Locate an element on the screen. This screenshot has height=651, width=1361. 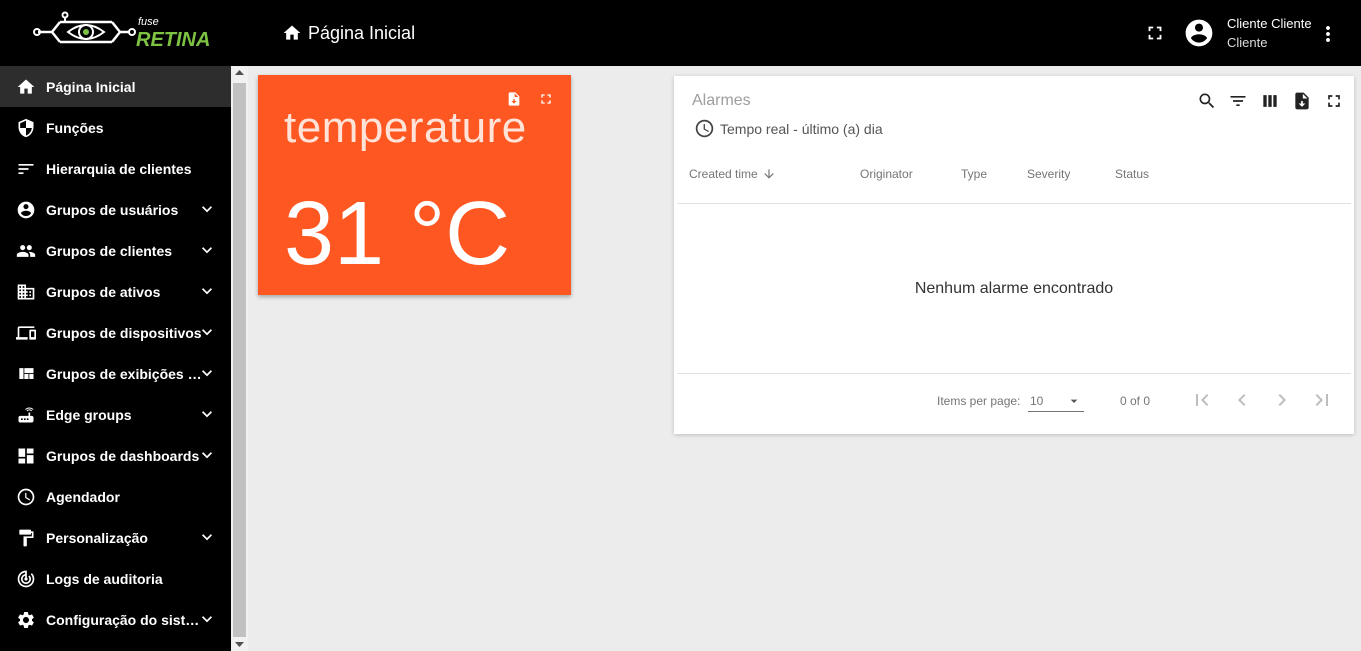
user-role: Cliente is located at coordinates (1247, 42).